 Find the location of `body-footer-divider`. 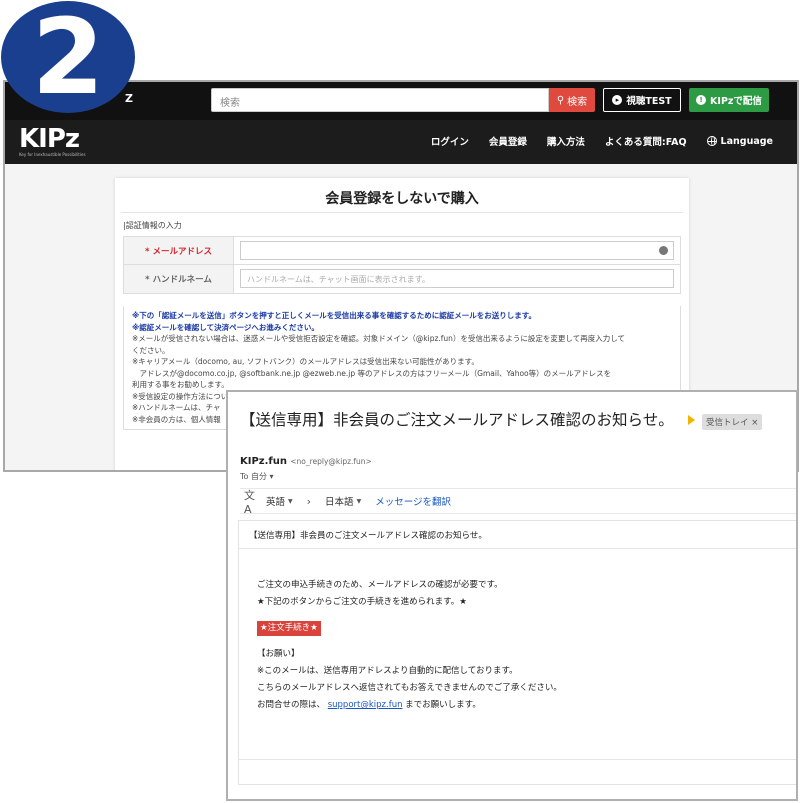

body-footer-divider is located at coordinates (517, 759).